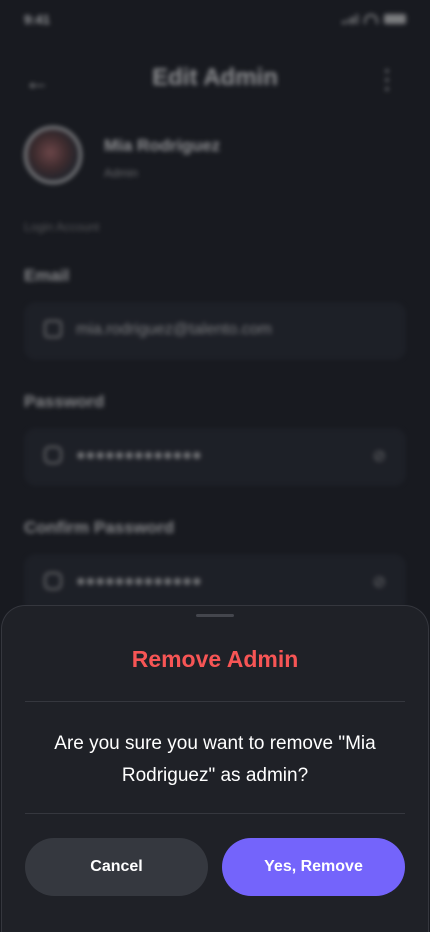  Describe the element at coordinates (139, 581) in the screenshot. I see `confirm-password-value: ●●●●●●●●●●●●●` at that location.